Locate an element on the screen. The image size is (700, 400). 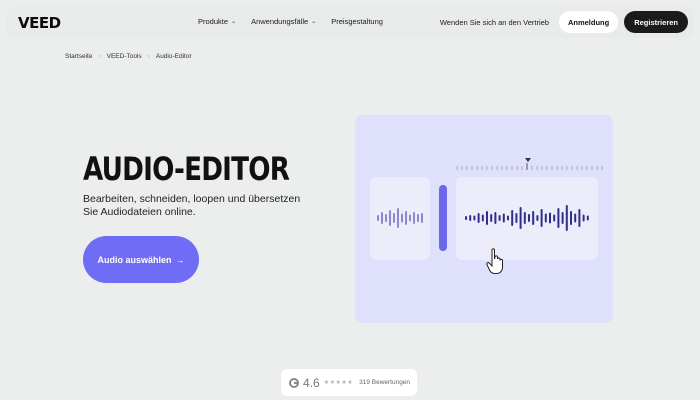
timeline-ruler is located at coordinates (529, 164).